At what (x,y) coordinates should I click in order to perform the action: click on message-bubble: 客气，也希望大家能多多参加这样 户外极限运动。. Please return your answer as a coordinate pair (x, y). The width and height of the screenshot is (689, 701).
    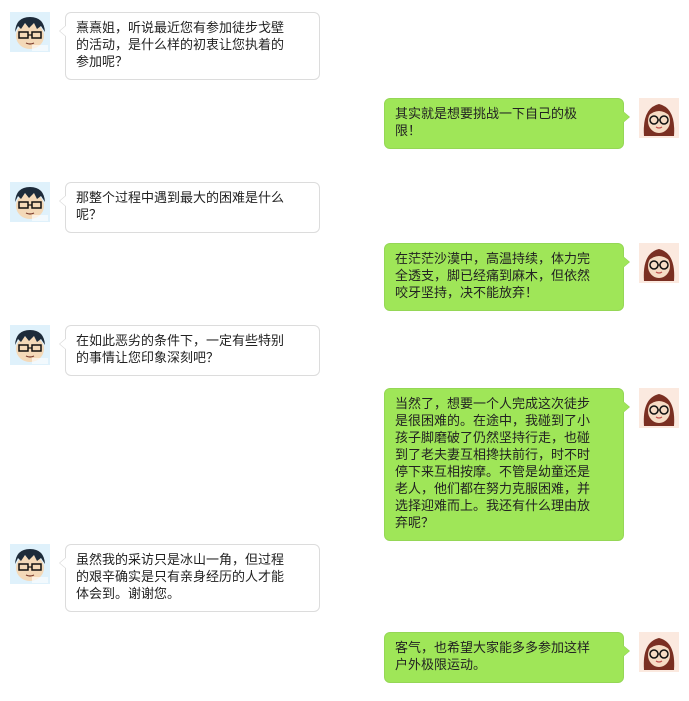
    Looking at the image, I should click on (507, 657).